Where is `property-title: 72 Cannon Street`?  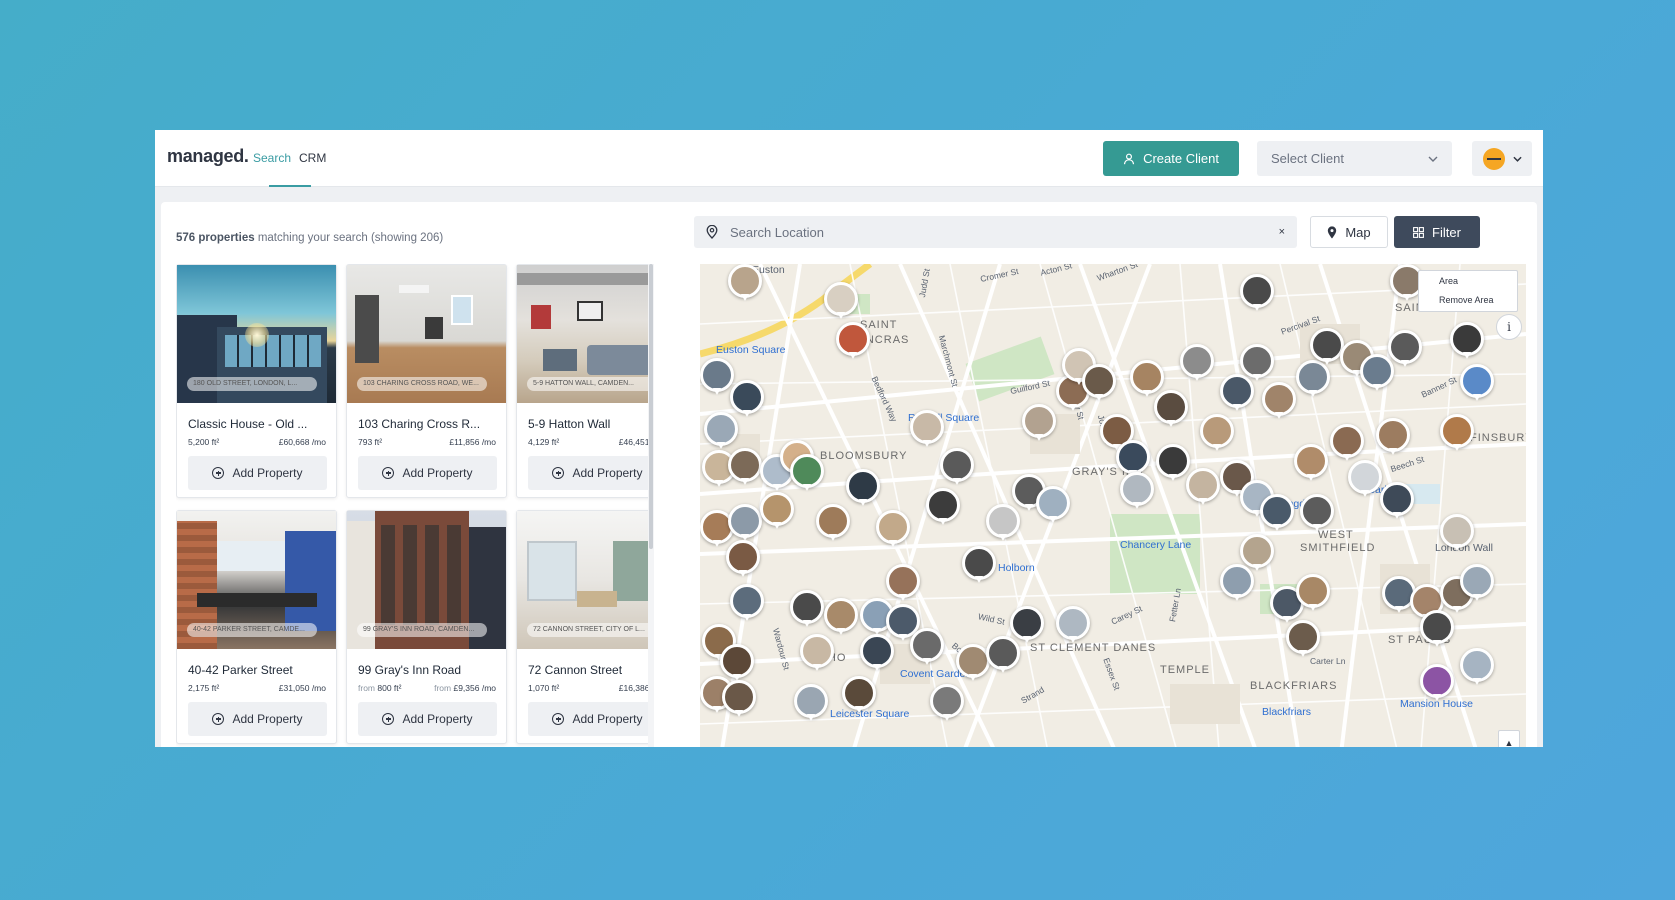 property-title: 72 Cannon Street is located at coordinates (588, 670).